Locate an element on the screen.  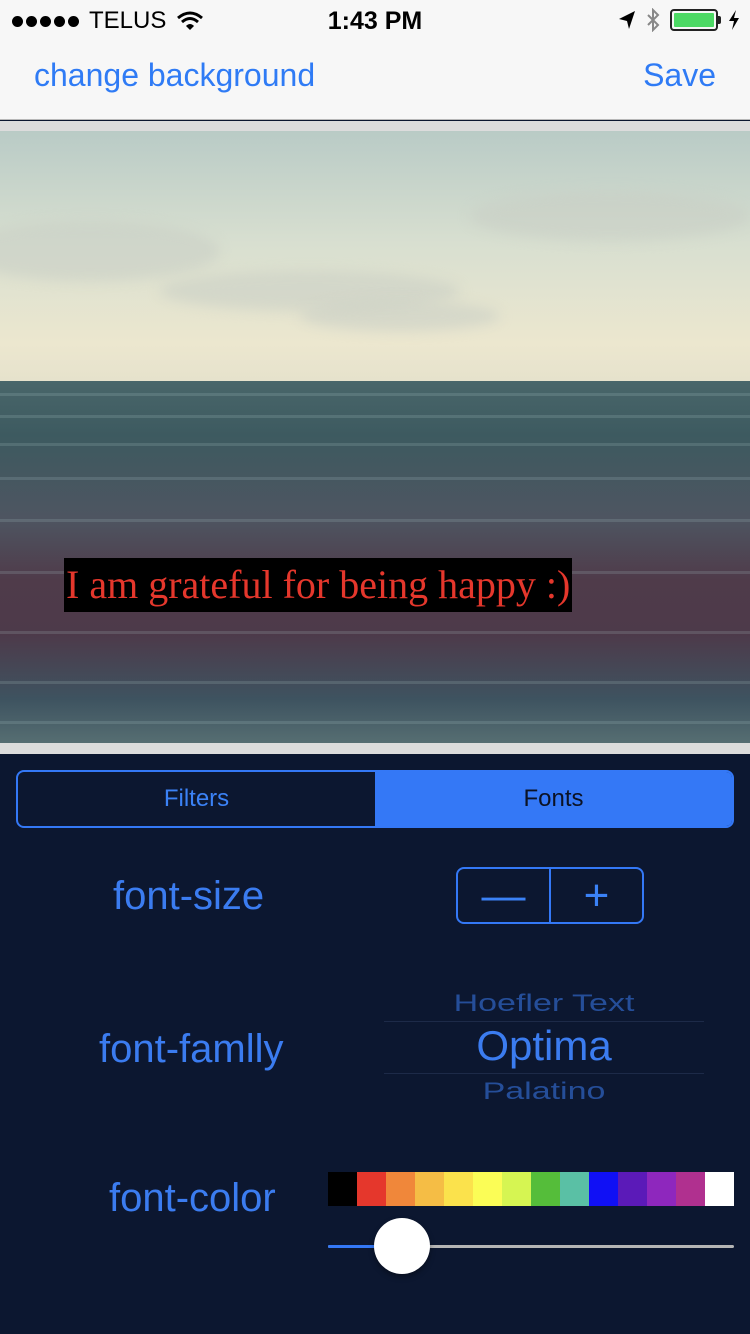
font-family-picker: Hoefler Text Optima Palatino is located at coordinates (544, 1045).